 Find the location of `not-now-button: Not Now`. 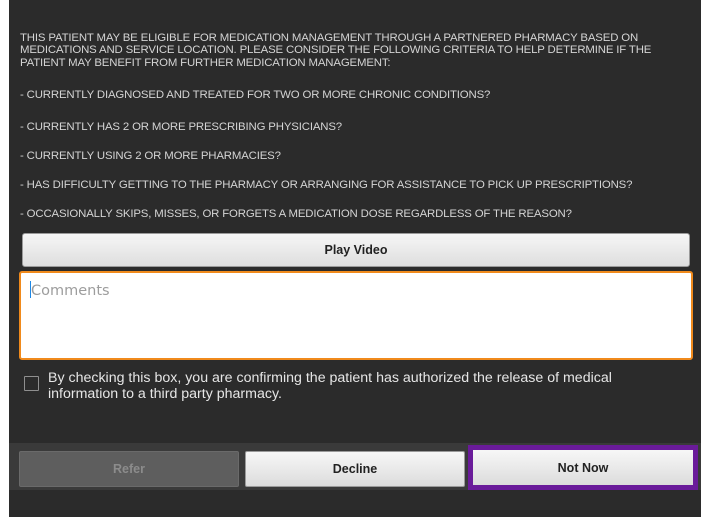

not-now-button: Not Now is located at coordinates (583, 467).